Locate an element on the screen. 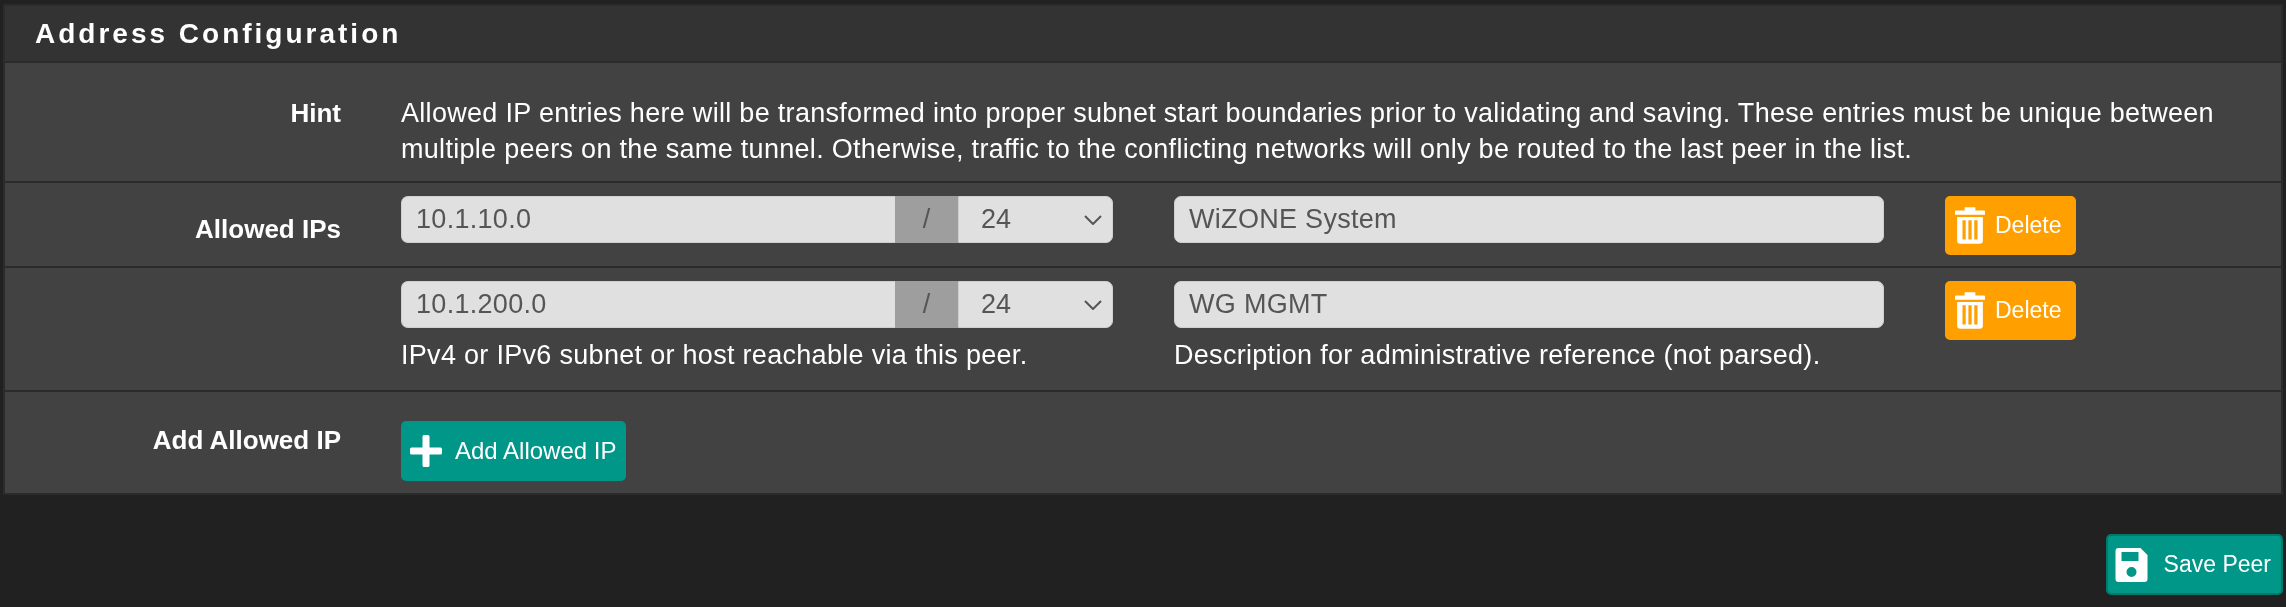  hint-text: Allowed IP entries here will be transformed into proper subnet start boundaries prior to validating and saving. These entries must be unique between multiple peers on the same tunnel. Otherwise, traffic to the conflicting networks will only be routed to the last peer in the list. is located at coordinates (1308, 131).